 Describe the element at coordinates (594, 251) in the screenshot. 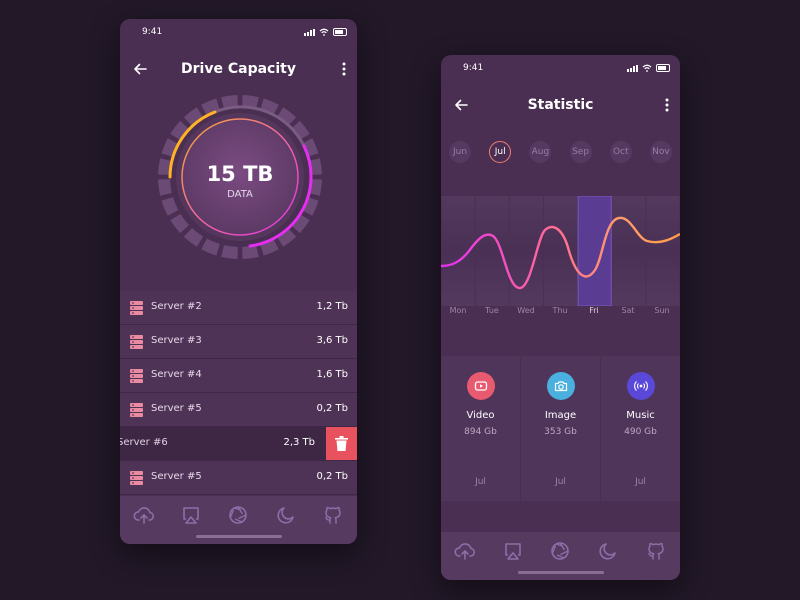

I see `chart-column-selected` at that location.